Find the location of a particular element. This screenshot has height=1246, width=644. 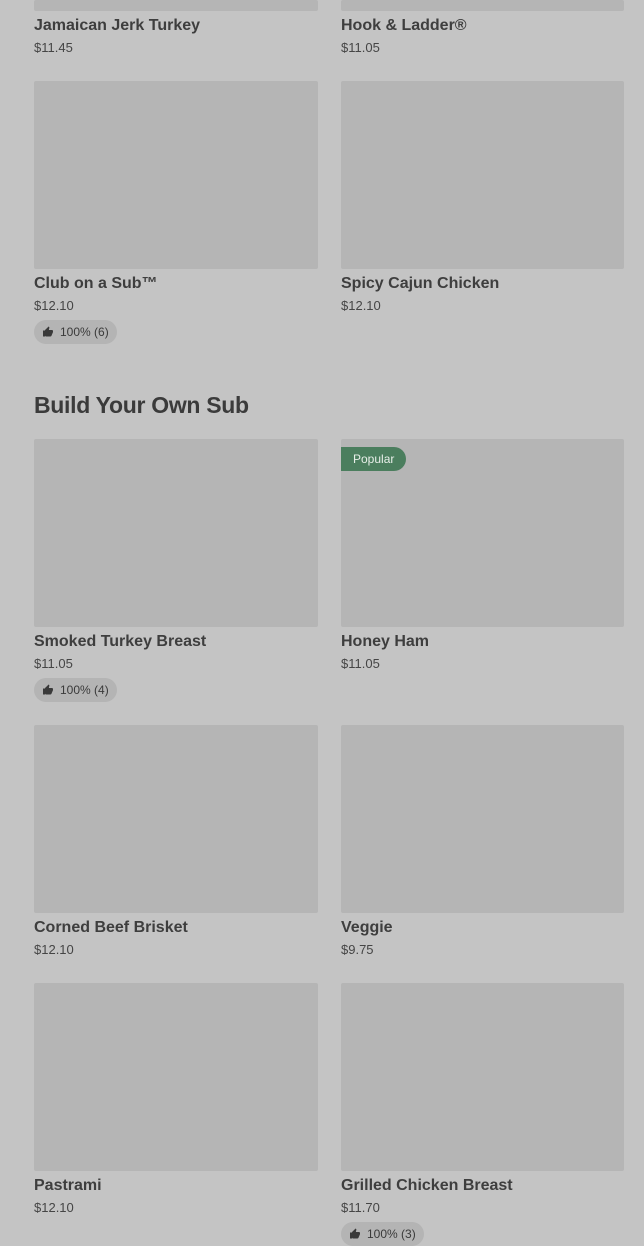

item-name: Grilled Chicken Breast is located at coordinates (427, 1185).